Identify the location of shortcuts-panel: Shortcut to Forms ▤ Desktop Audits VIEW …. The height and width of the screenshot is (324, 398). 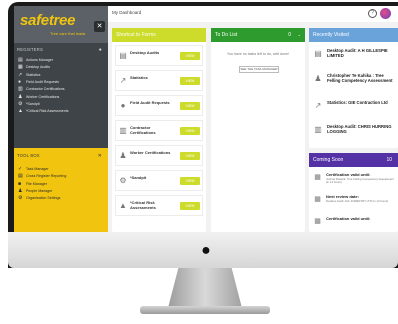
(159, 130).